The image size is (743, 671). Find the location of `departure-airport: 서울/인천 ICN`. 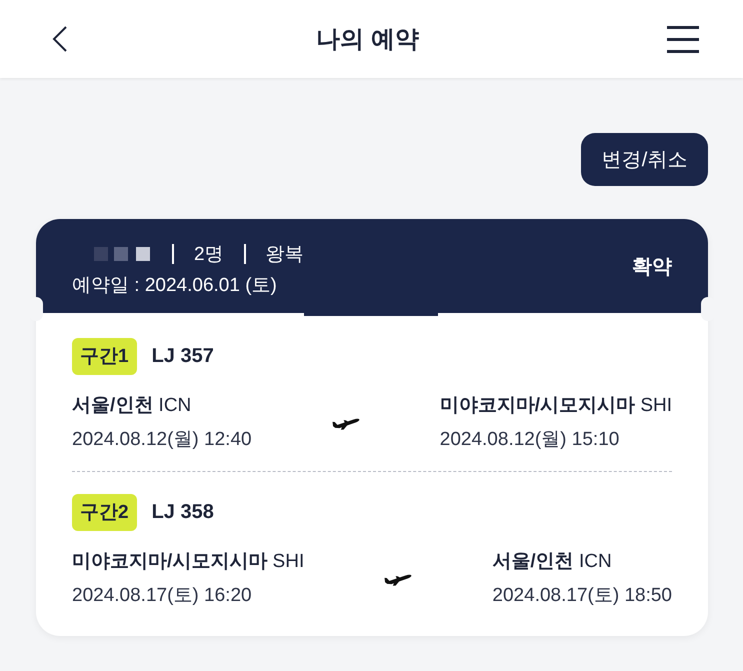

departure-airport: 서울/인천 ICN is located at coordinates (132, 406).